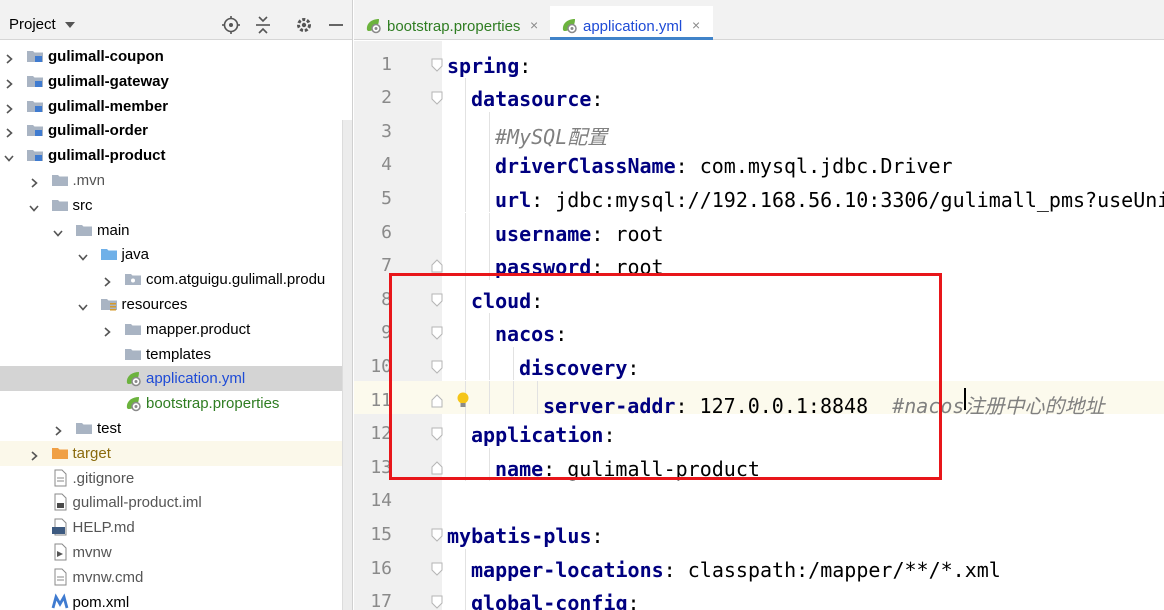  What do you see at coordinates (336, 25) in the screenshot?
I see `minimize-icon` at bounding box center [336, 25].